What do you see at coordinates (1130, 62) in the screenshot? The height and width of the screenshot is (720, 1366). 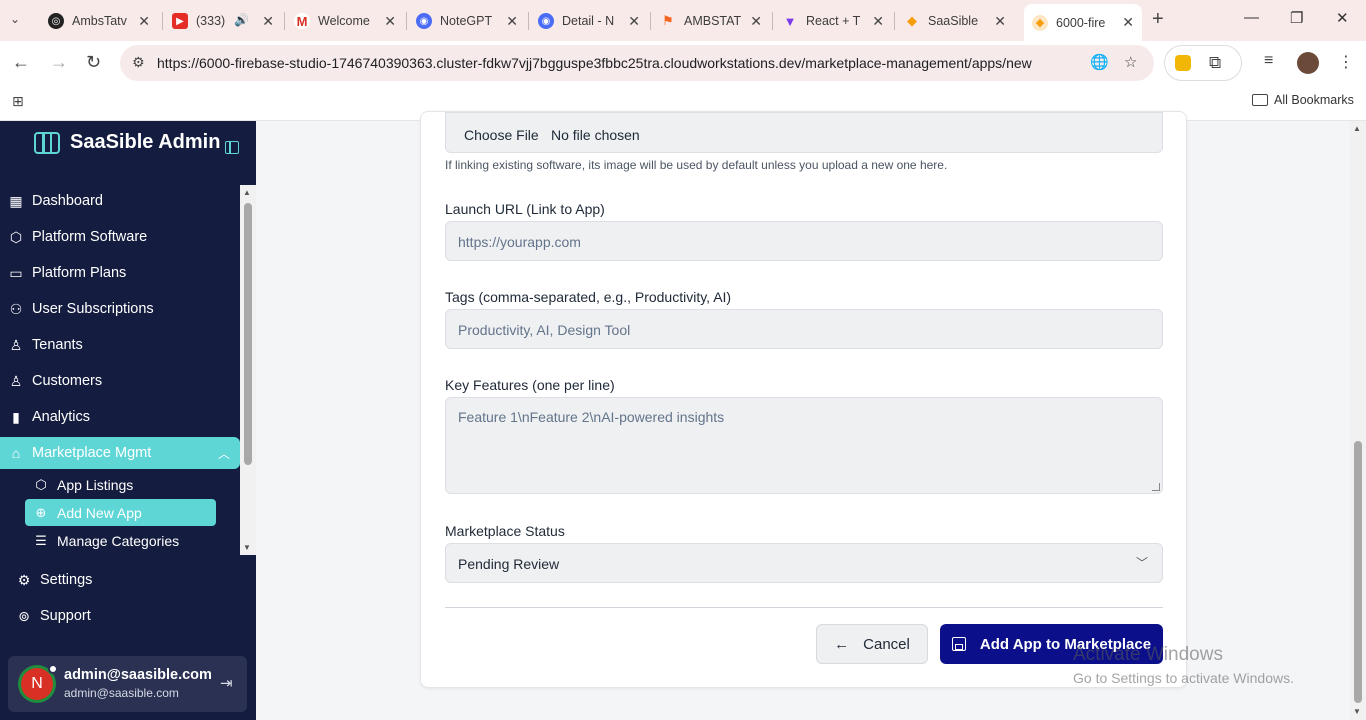 I see `bookmark-star-icon: ☆` at bounding box center [1130, 62].